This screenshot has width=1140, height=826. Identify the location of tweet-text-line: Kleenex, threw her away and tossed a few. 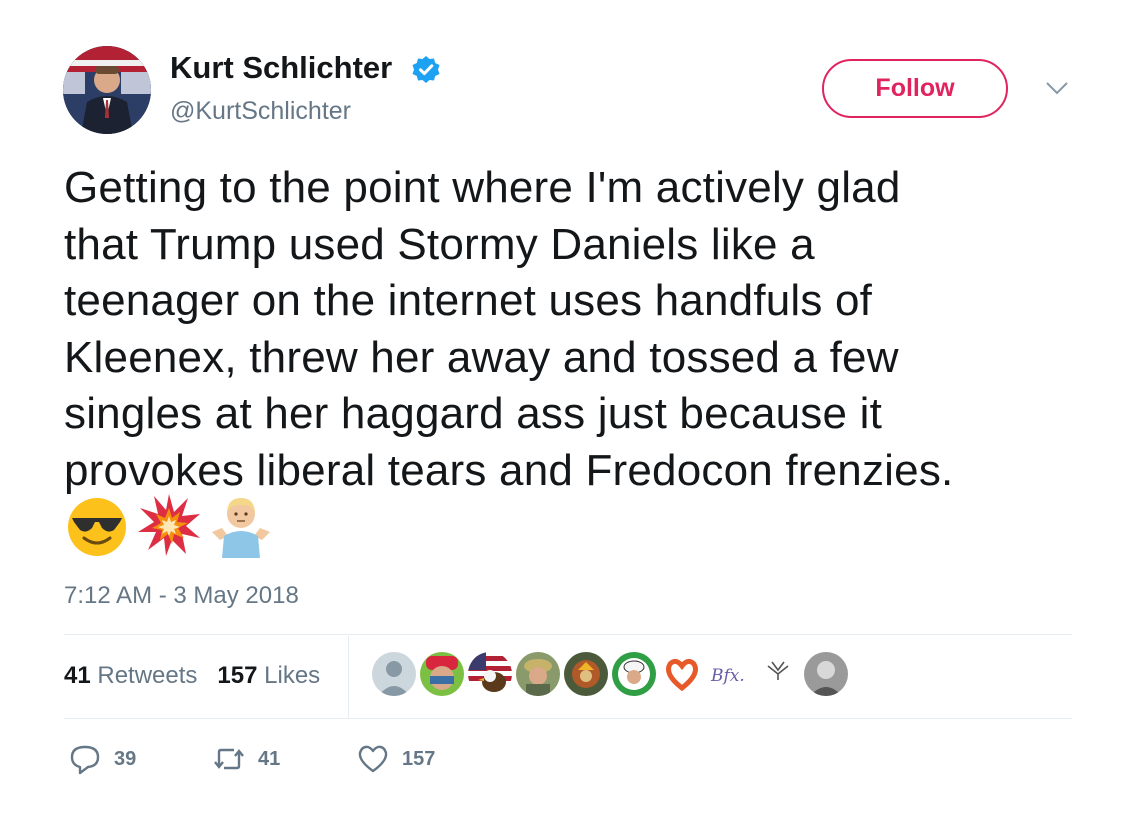
(481, 357).